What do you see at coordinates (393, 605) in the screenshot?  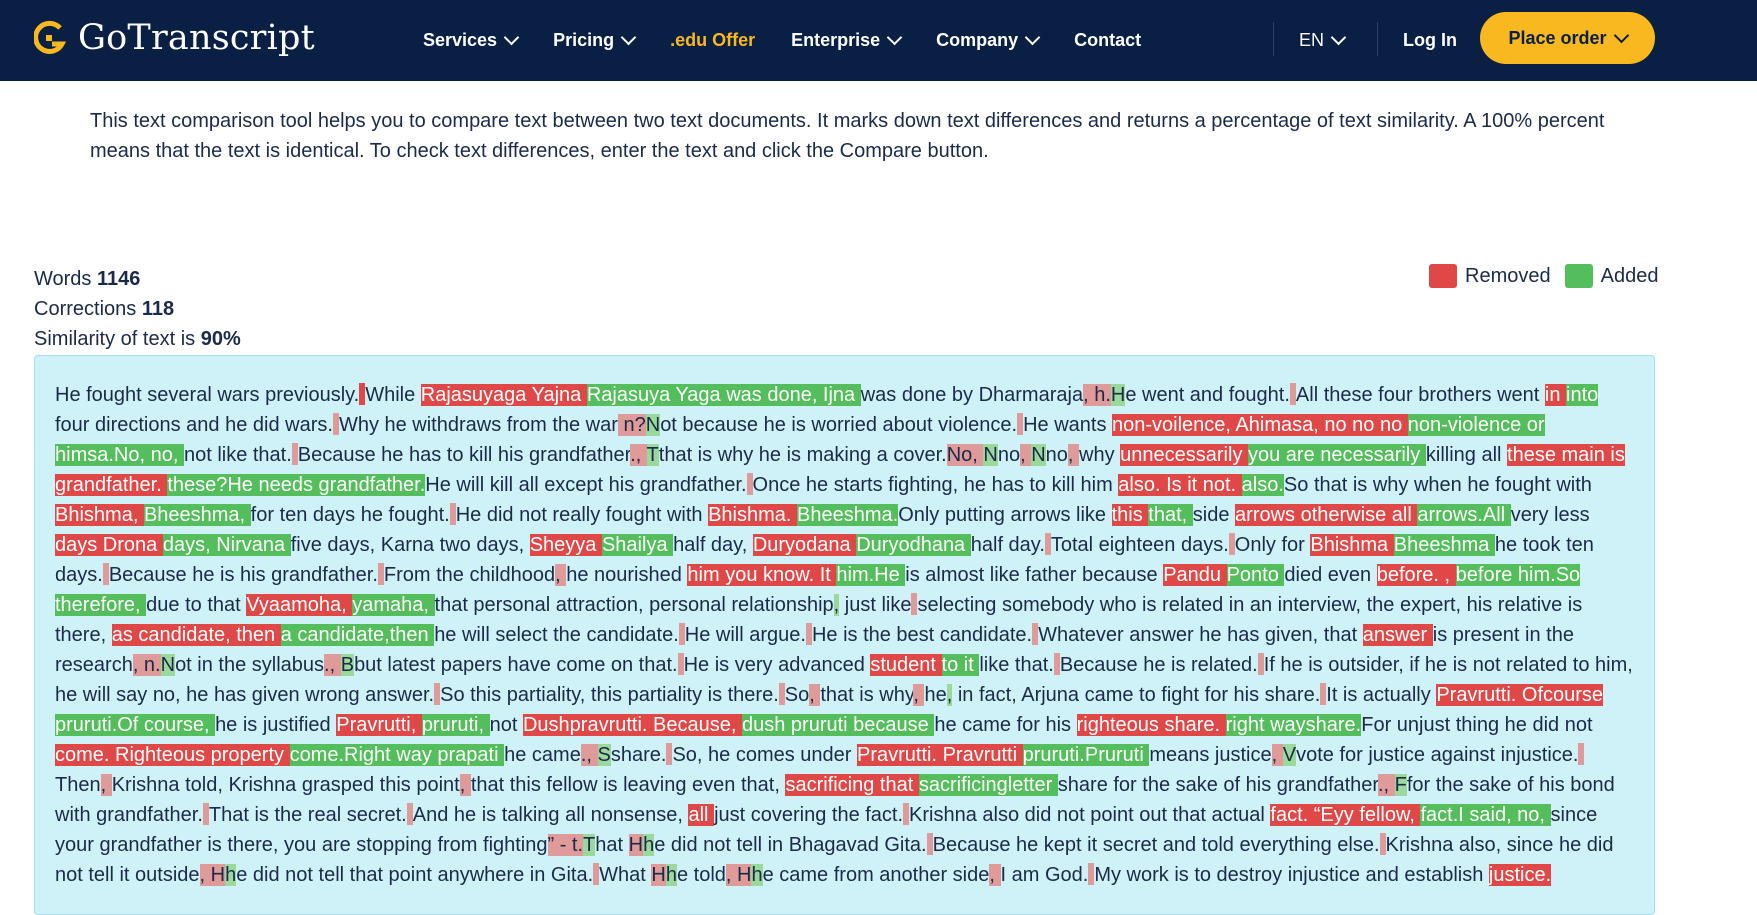 I see `added-text: yamaha,` at bounding box center [393, 605].